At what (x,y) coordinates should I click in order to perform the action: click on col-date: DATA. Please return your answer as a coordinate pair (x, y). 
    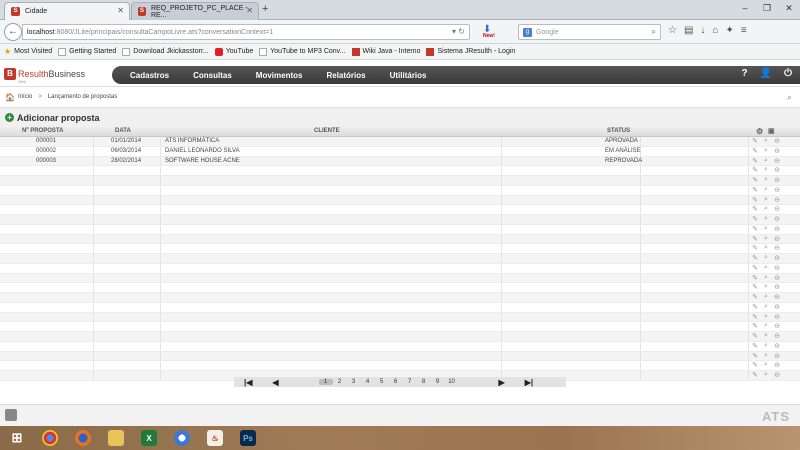
    Looking at the image, I should click on (123, 131).